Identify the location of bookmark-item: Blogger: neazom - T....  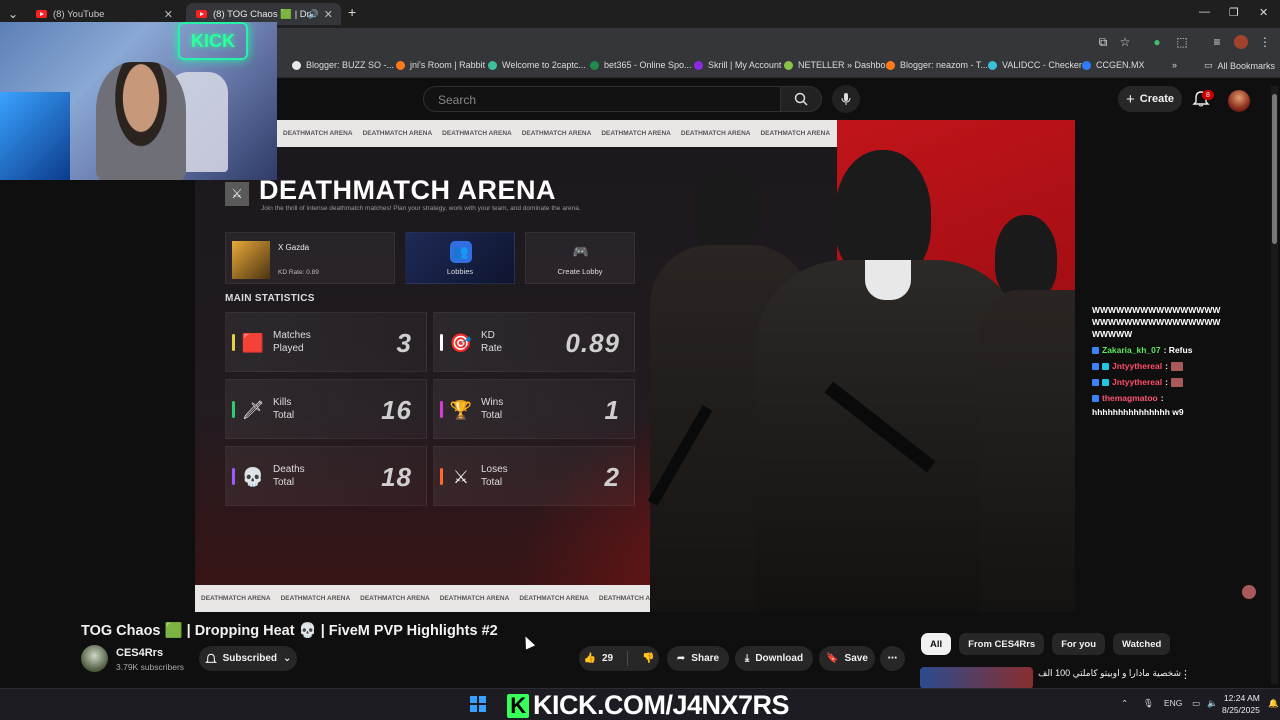
(937, 65).